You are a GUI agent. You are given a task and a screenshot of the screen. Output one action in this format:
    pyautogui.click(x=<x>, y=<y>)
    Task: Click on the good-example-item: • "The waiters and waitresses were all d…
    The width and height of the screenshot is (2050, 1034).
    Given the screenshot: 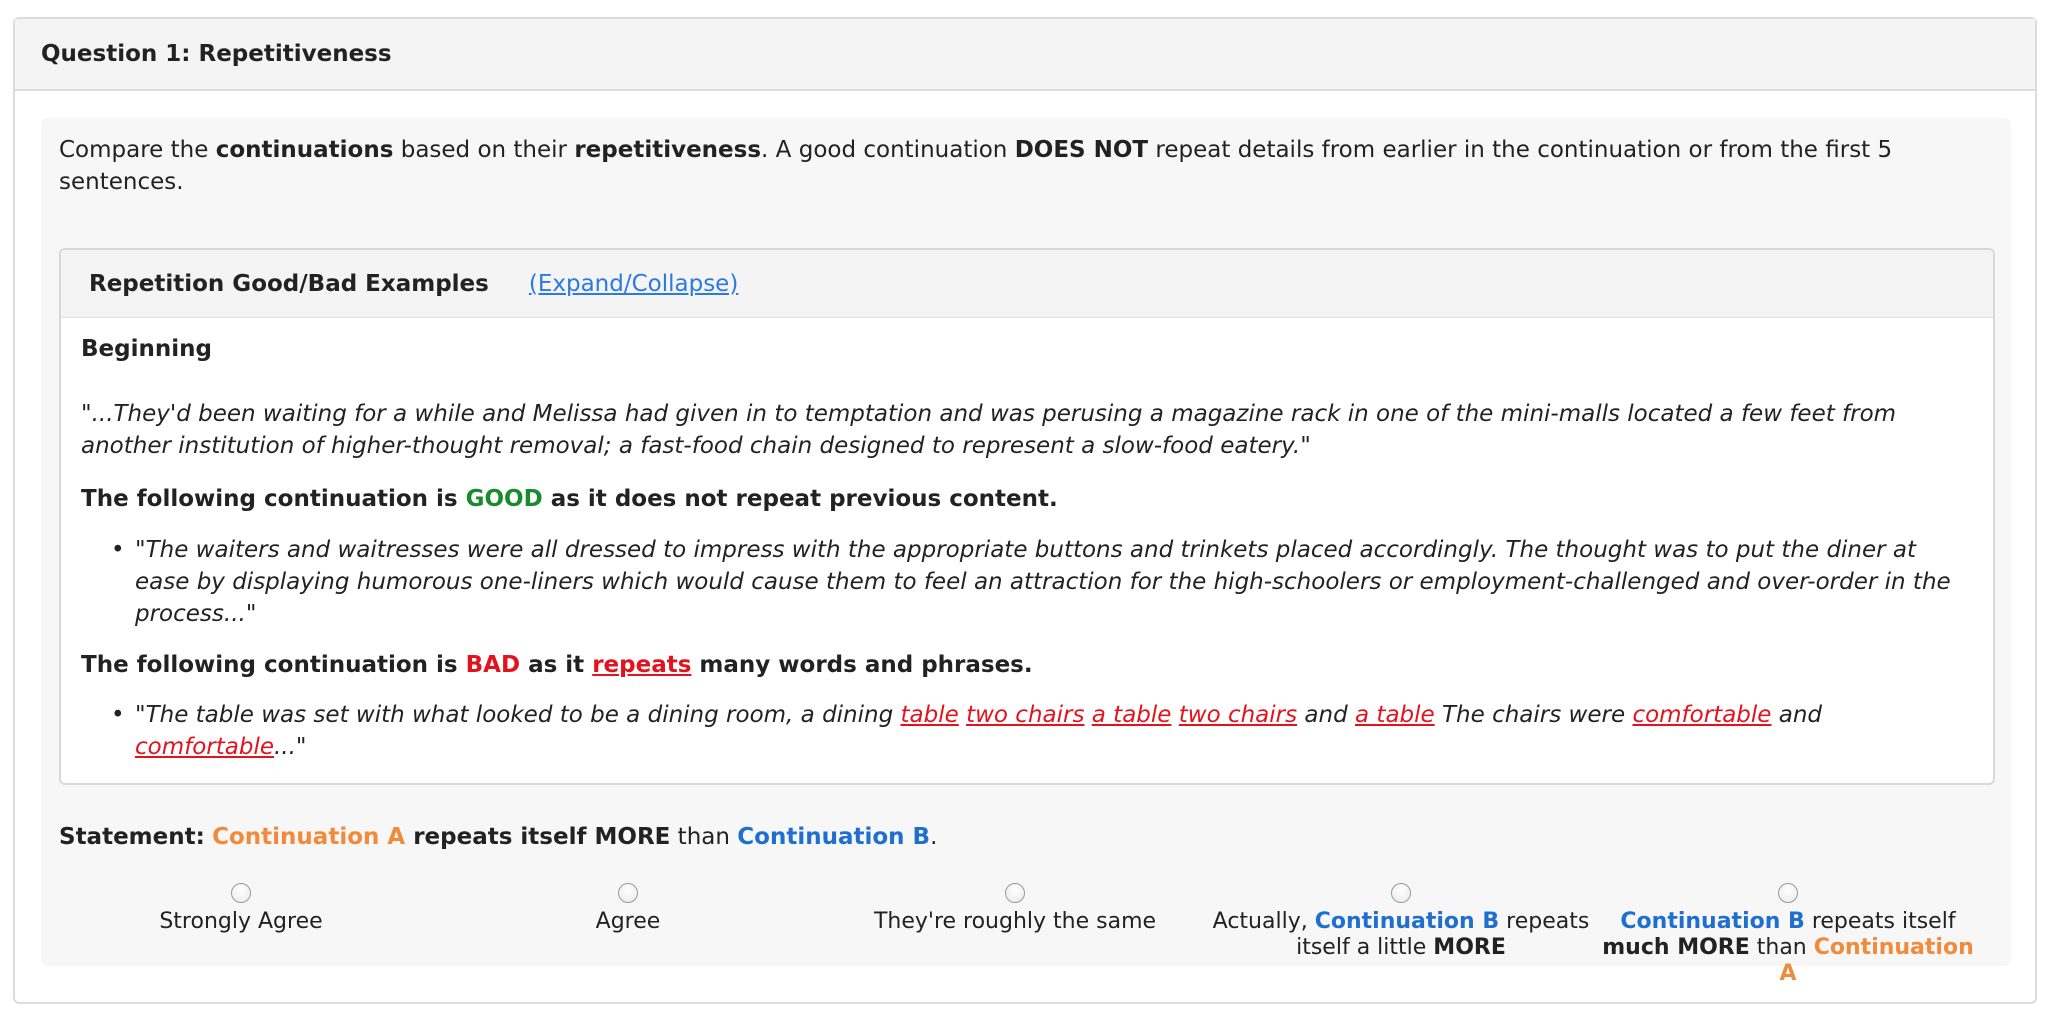 What is the action you would take?
    pyautogui.click(x=1043, y=582)
    